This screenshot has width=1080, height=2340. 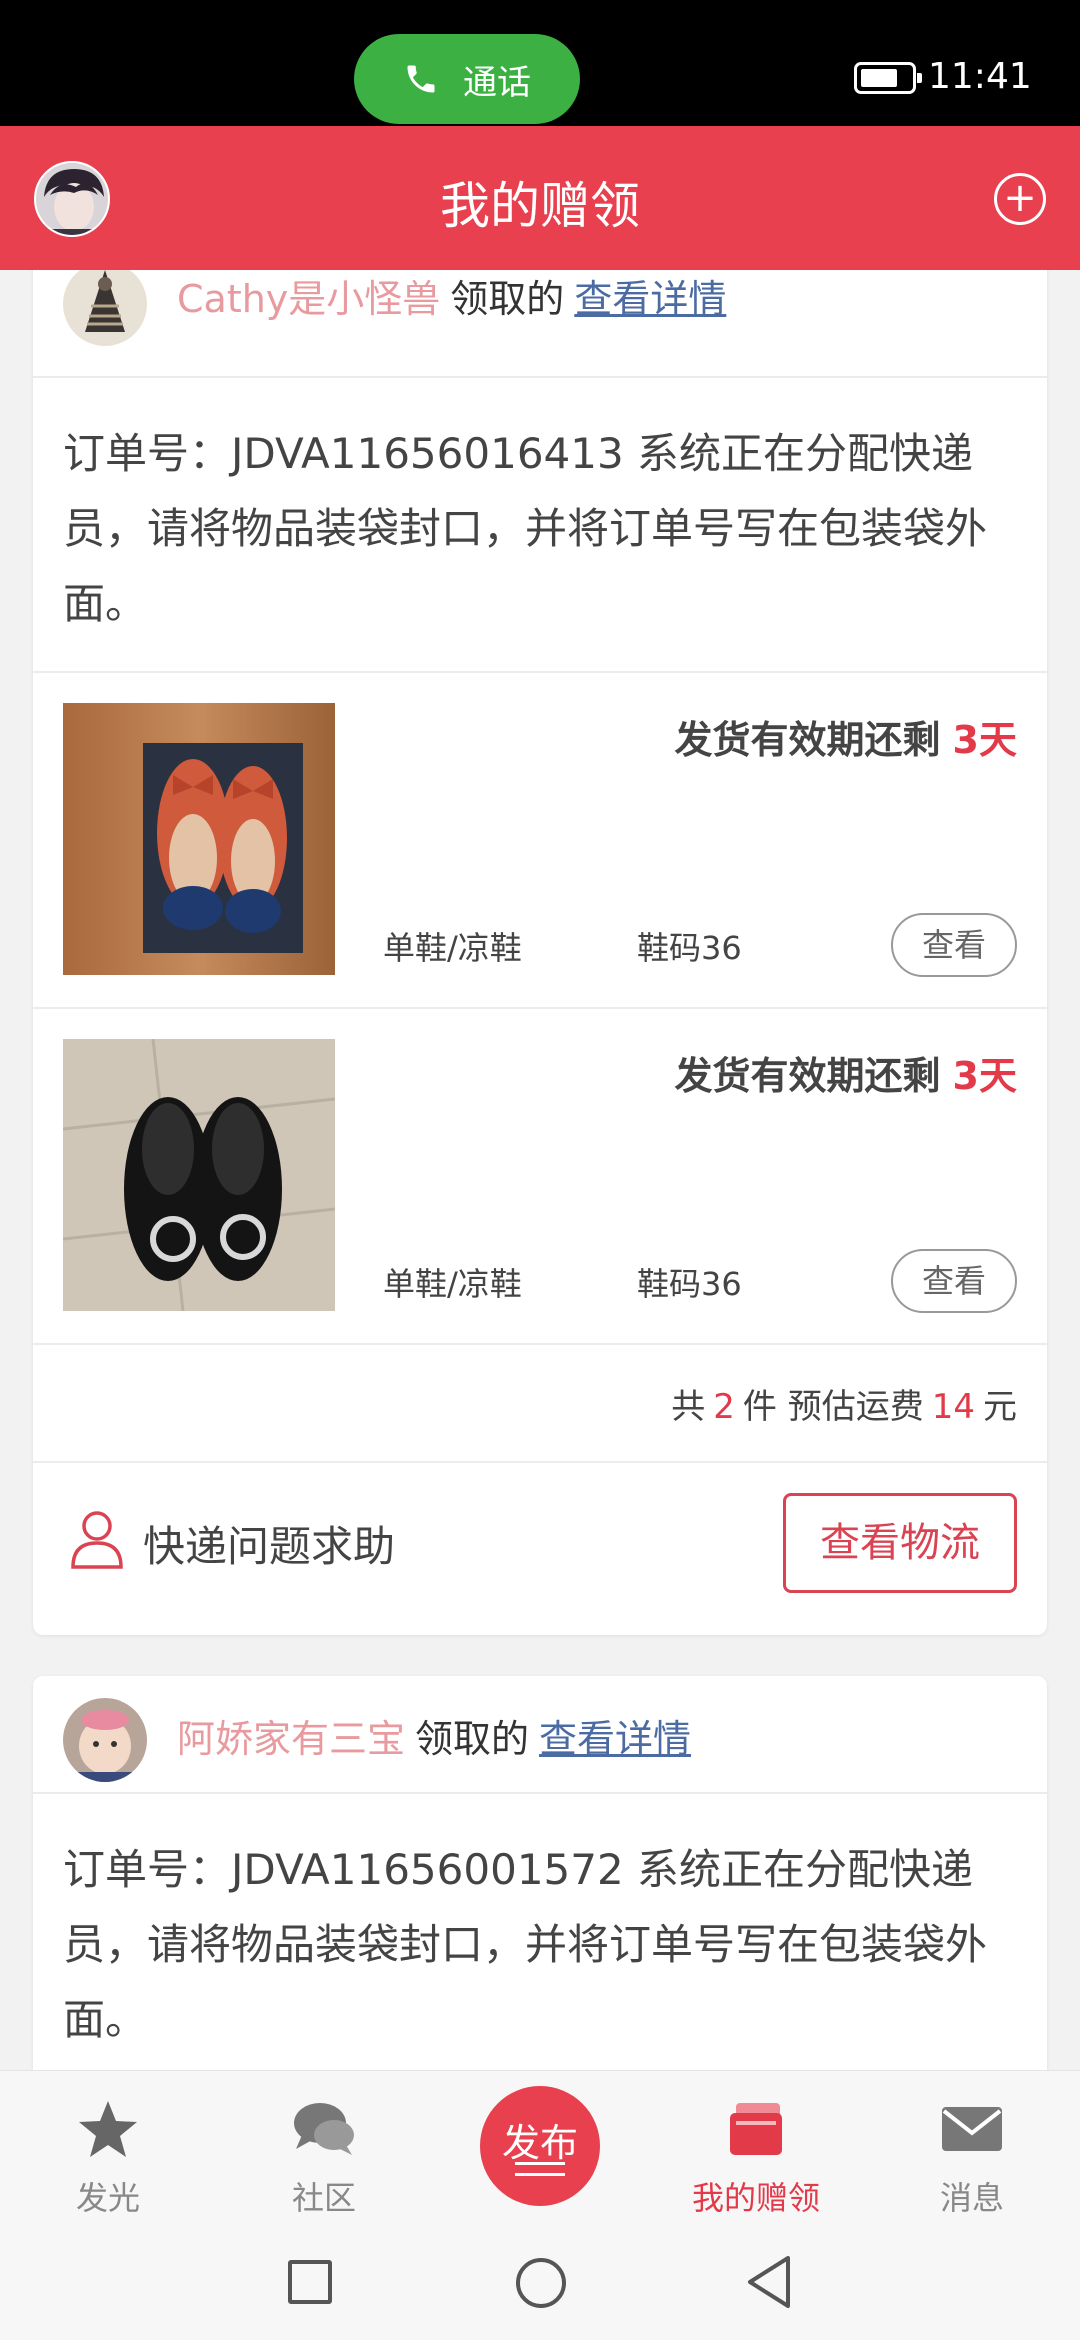 I want to click on tab-label: 我的赠领, so click(x=755, y=2198).